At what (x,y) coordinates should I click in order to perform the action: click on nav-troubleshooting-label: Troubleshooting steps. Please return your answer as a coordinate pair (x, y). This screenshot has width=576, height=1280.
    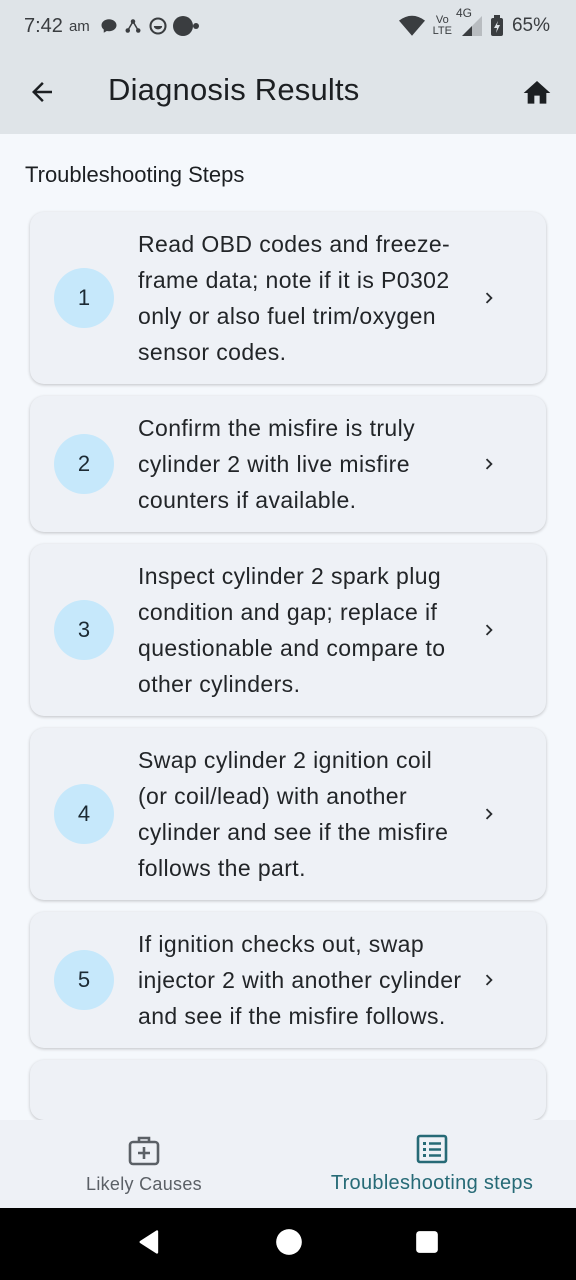
    Looking at the image, I should click on (432, 1182).